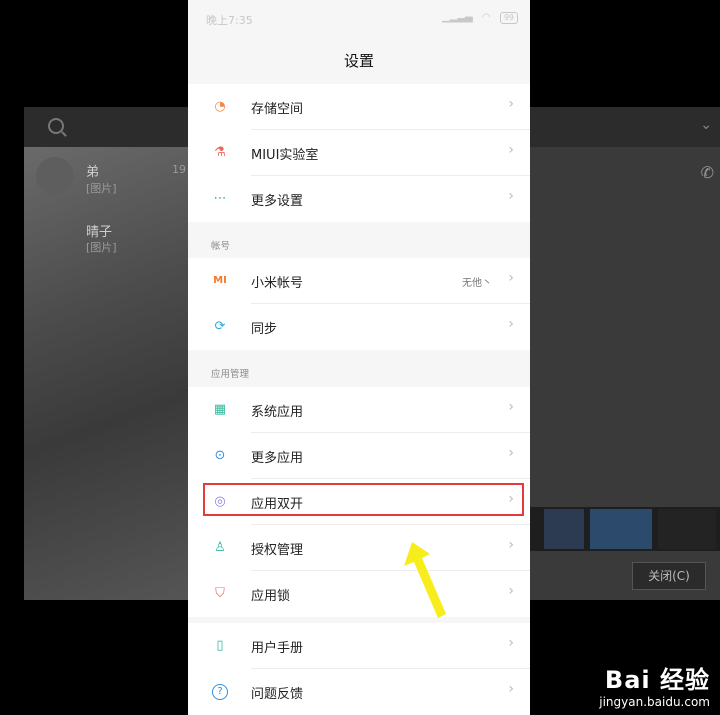  What do you see at coordinates (425, 580) in the screenshot?
I see `annotation-arrow-icon` at bounding box center [425, 580].